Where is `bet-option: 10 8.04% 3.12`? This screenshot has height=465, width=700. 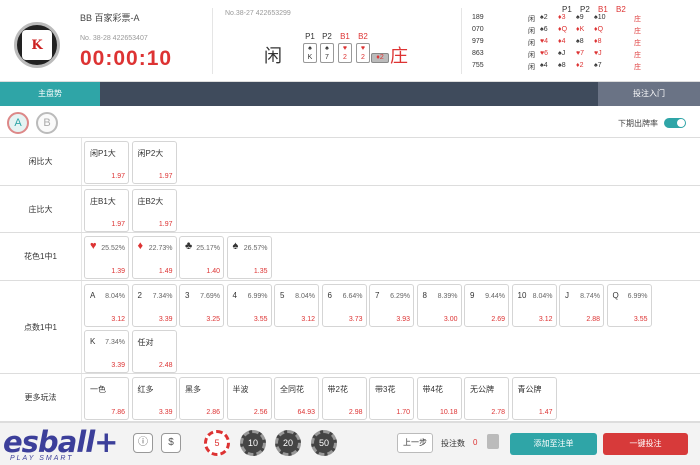
bet-option: 10 8.04% 3.12 is located at coordinates (534, 305).